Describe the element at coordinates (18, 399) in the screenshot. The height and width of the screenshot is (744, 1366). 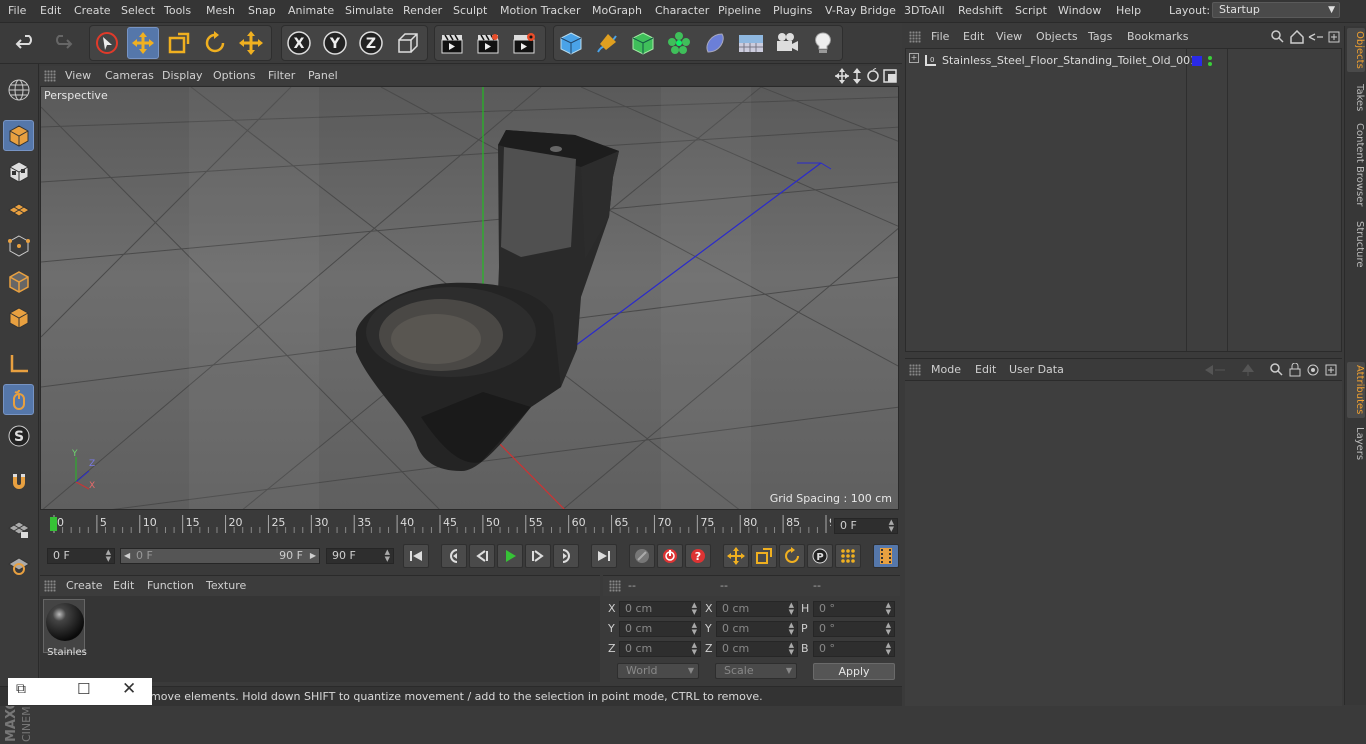
I see `tweak-mode-button` at that location.